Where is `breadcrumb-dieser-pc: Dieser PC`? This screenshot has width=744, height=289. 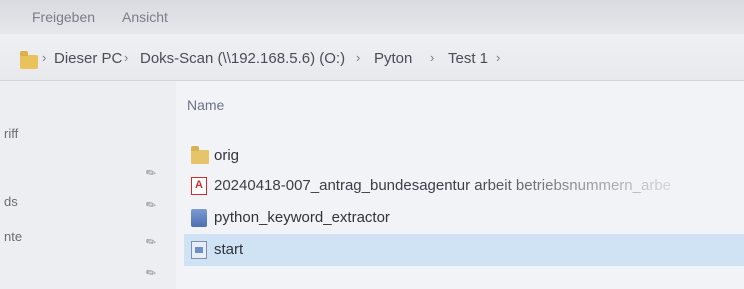
breadcrumb-dieser-pc: Dieser PC is located at coordinates (88, 58).